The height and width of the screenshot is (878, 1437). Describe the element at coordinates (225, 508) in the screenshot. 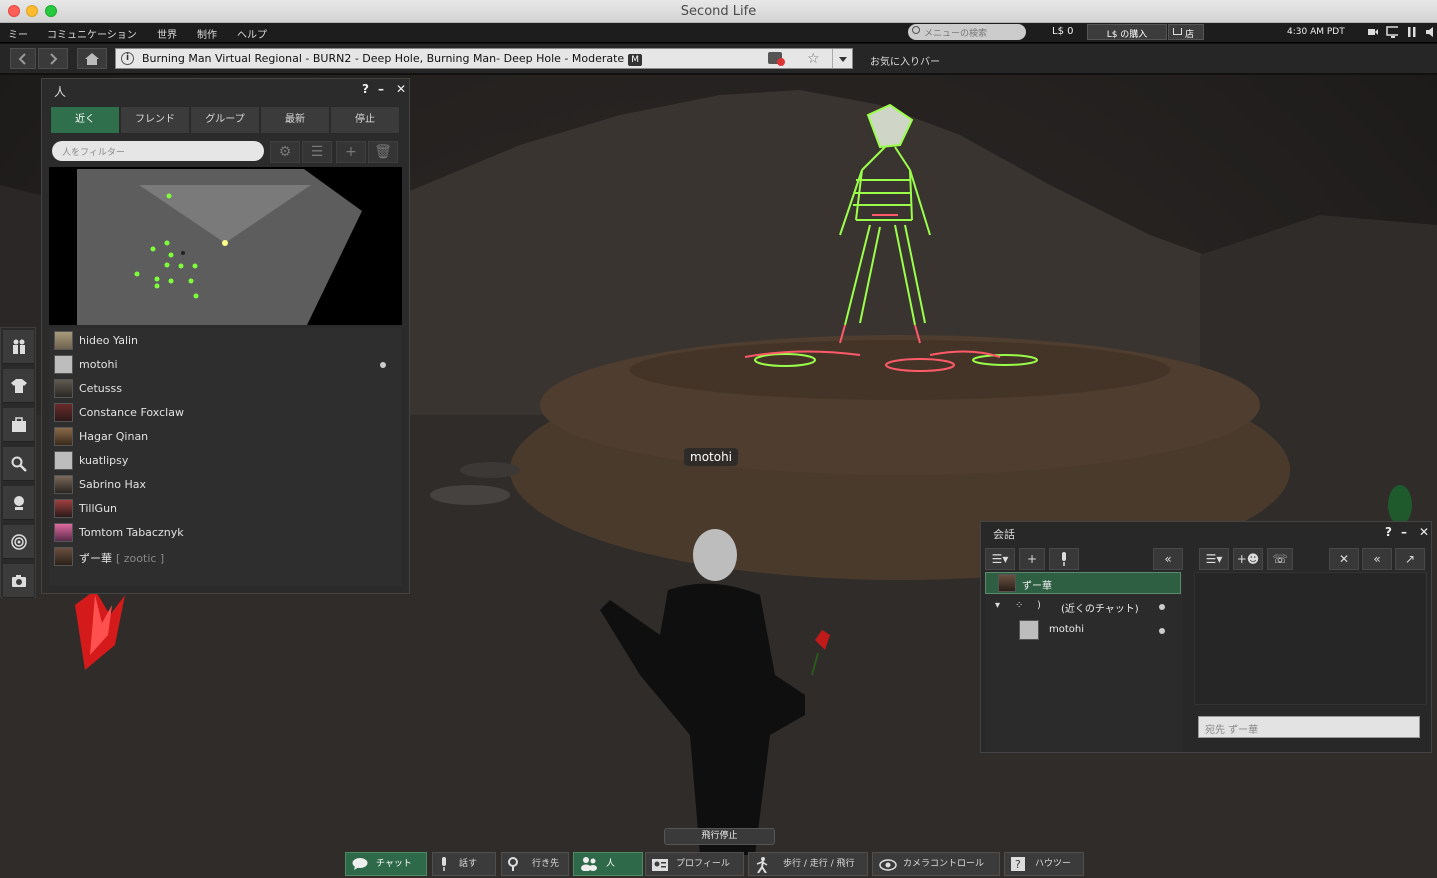

I see `list-item: TillGun` at that location.